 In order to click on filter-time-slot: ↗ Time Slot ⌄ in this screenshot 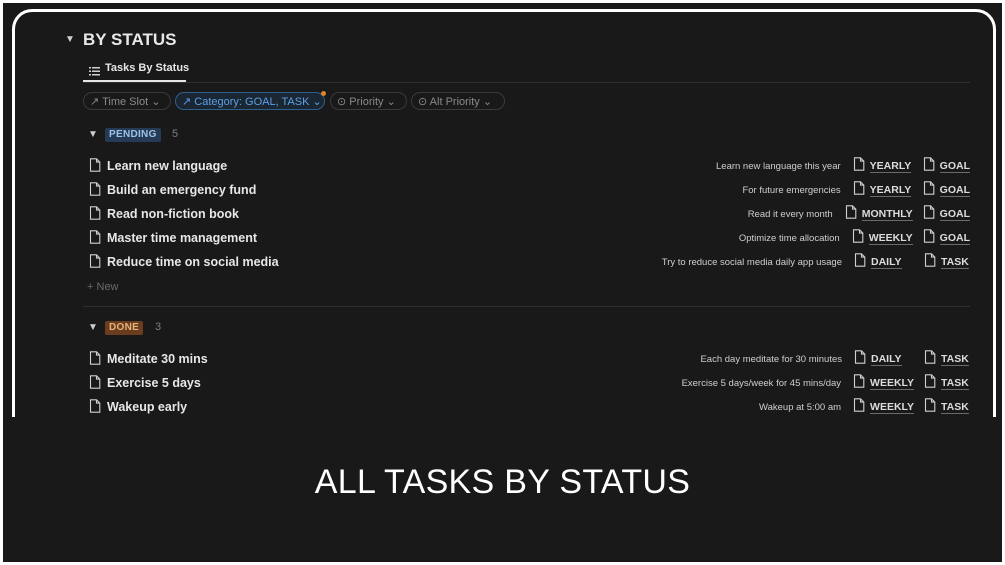, I will do `click(127, 101)`.